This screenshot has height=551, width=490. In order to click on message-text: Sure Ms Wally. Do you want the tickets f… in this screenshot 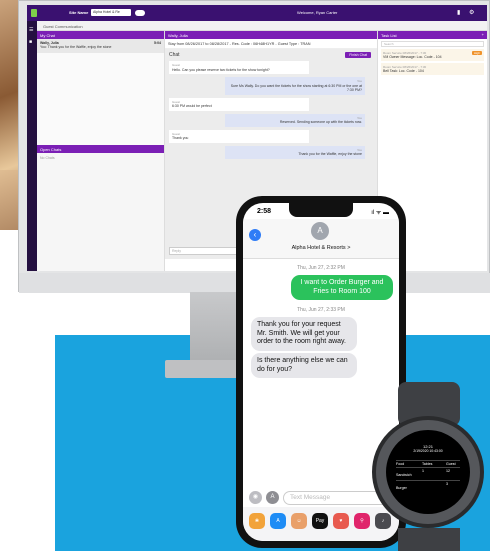, I will do `click(296, 88)`.